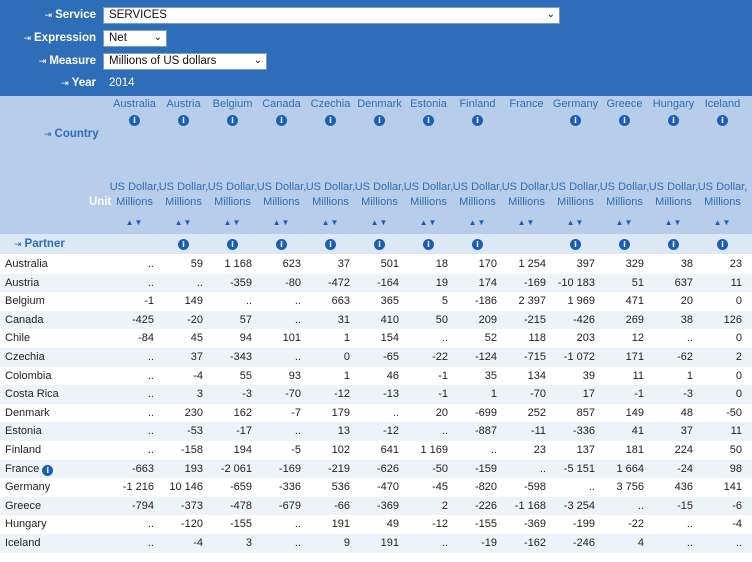  Describe the element at coordinates (23, 450) in the screenshot. I see `row-header: Finland` at that location.